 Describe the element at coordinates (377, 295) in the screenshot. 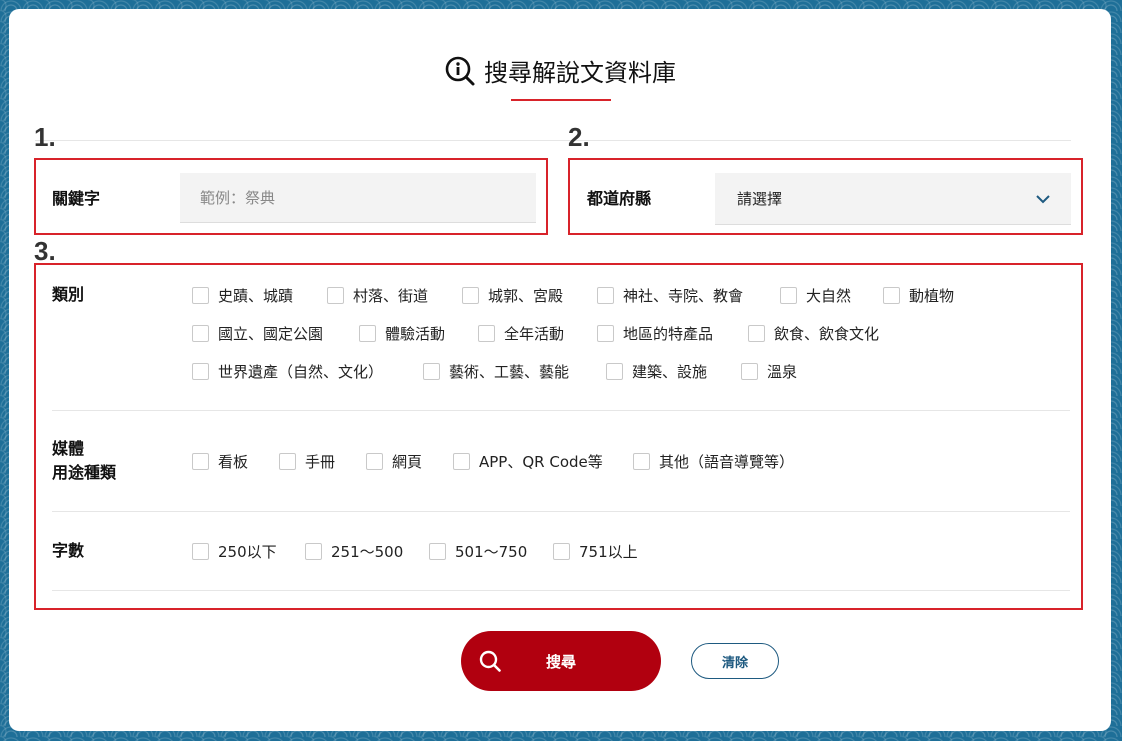

I see `category-option: 村落、街道` at that location.